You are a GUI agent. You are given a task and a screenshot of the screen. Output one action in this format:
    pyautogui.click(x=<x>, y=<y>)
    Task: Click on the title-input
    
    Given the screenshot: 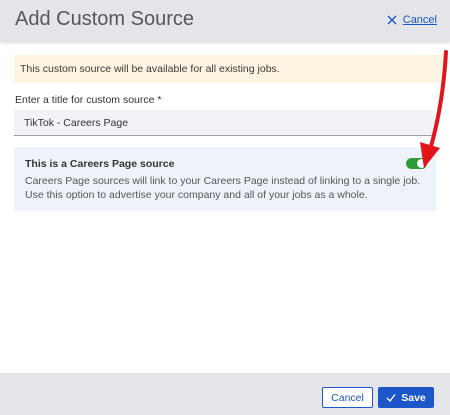 What is the action you would take?
    pyautogui.click(x=224, y=123)
    